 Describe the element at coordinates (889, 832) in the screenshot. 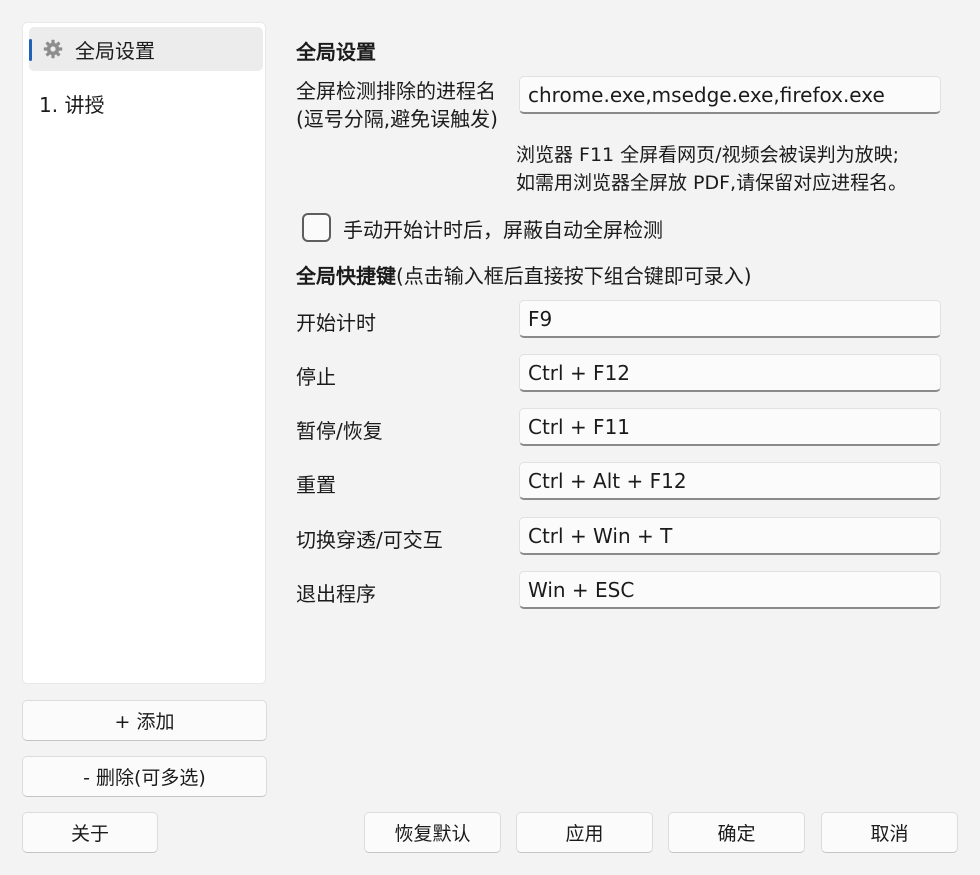

I see `cancel-button: 取消` at that location.